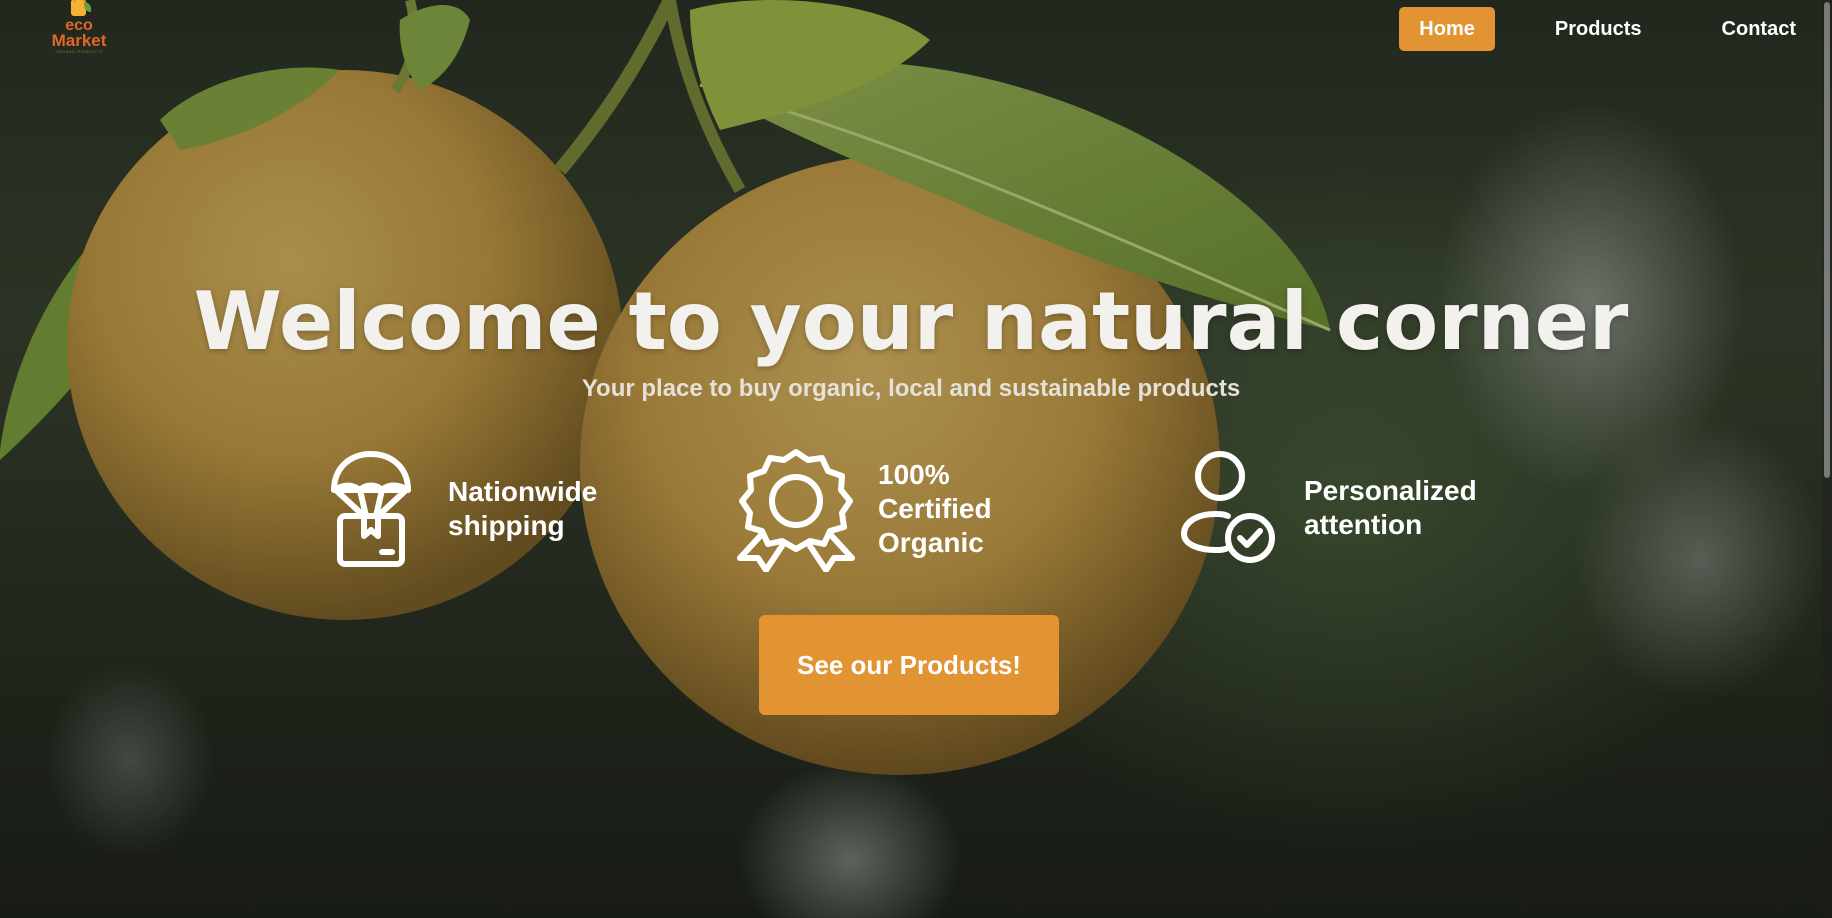  Describe the element at coordinates (1827, 240) in the screenshot. I see `scrollbar-thumb` at that location.